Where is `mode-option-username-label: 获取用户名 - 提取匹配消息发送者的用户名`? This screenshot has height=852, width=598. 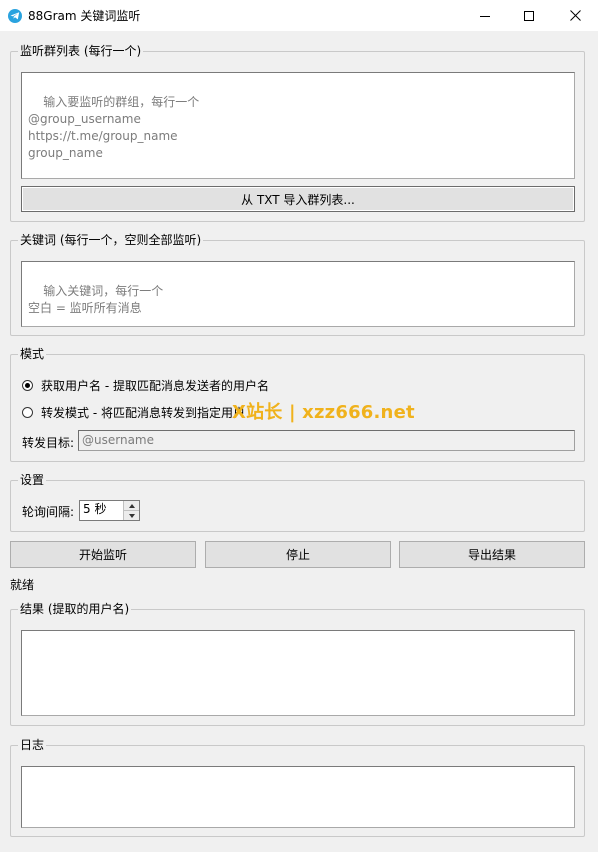
mode-option-username-label: 获取用户名 - 提取匹配消息发送者的用户名 is located at coordinates (155, 386).